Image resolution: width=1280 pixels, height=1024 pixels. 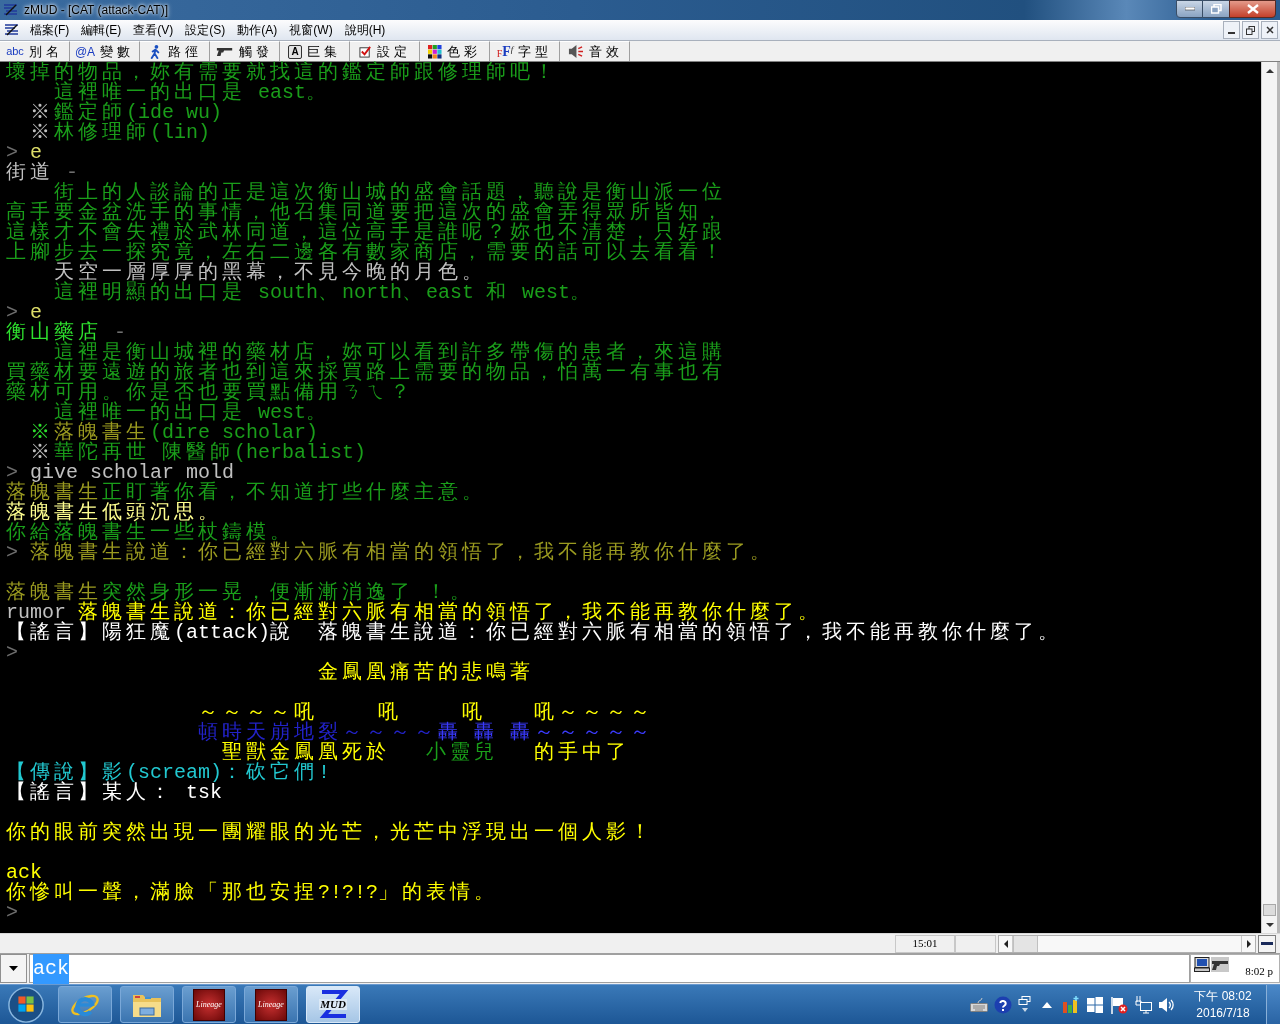 I want to click on color-grid-icon, so click(x=435, y=51).